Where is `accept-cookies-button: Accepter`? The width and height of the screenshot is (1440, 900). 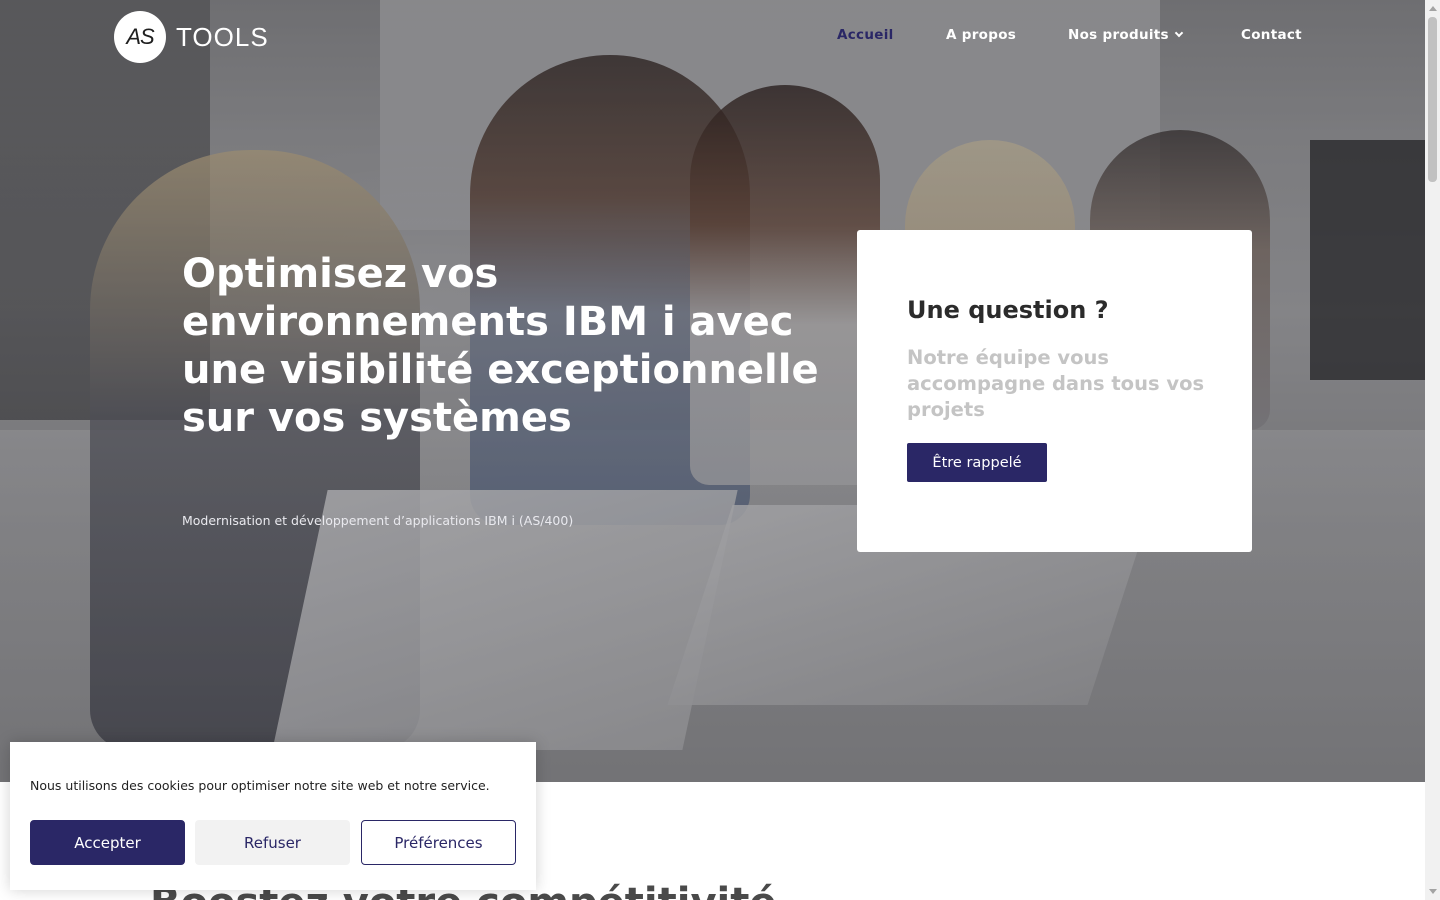 accept-cookies-button: Accepter is located at coordinates (107, 842).